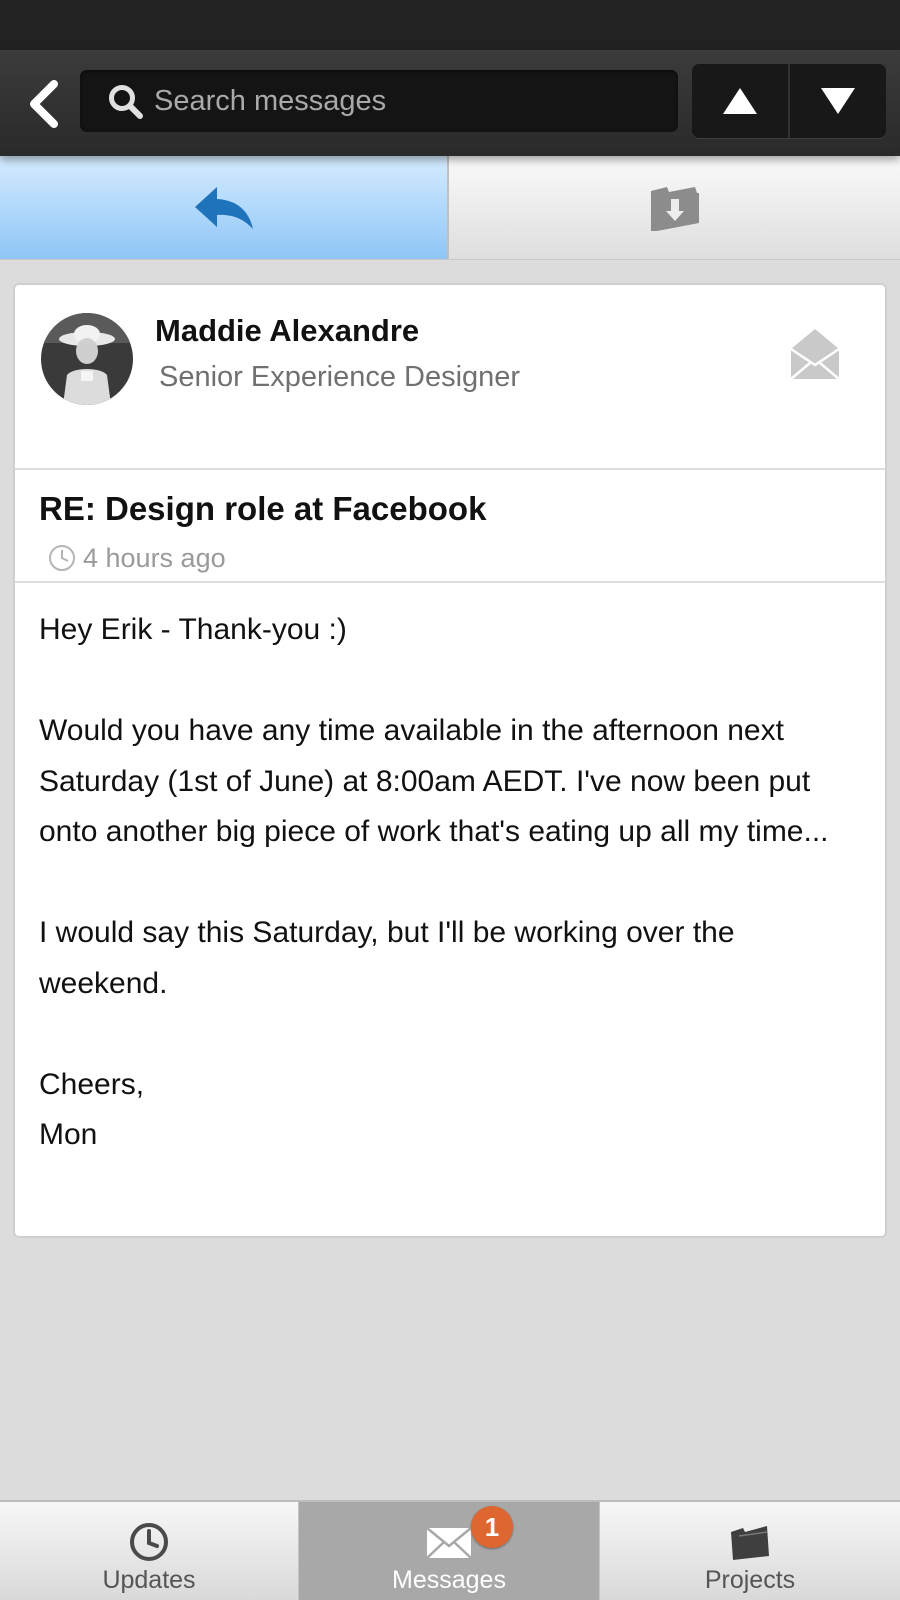 This screenshot has width=900, height=1600. Describe the element at coordinates (449, 1580) in the screenshot. I see `tab-label: Messages` at that location.